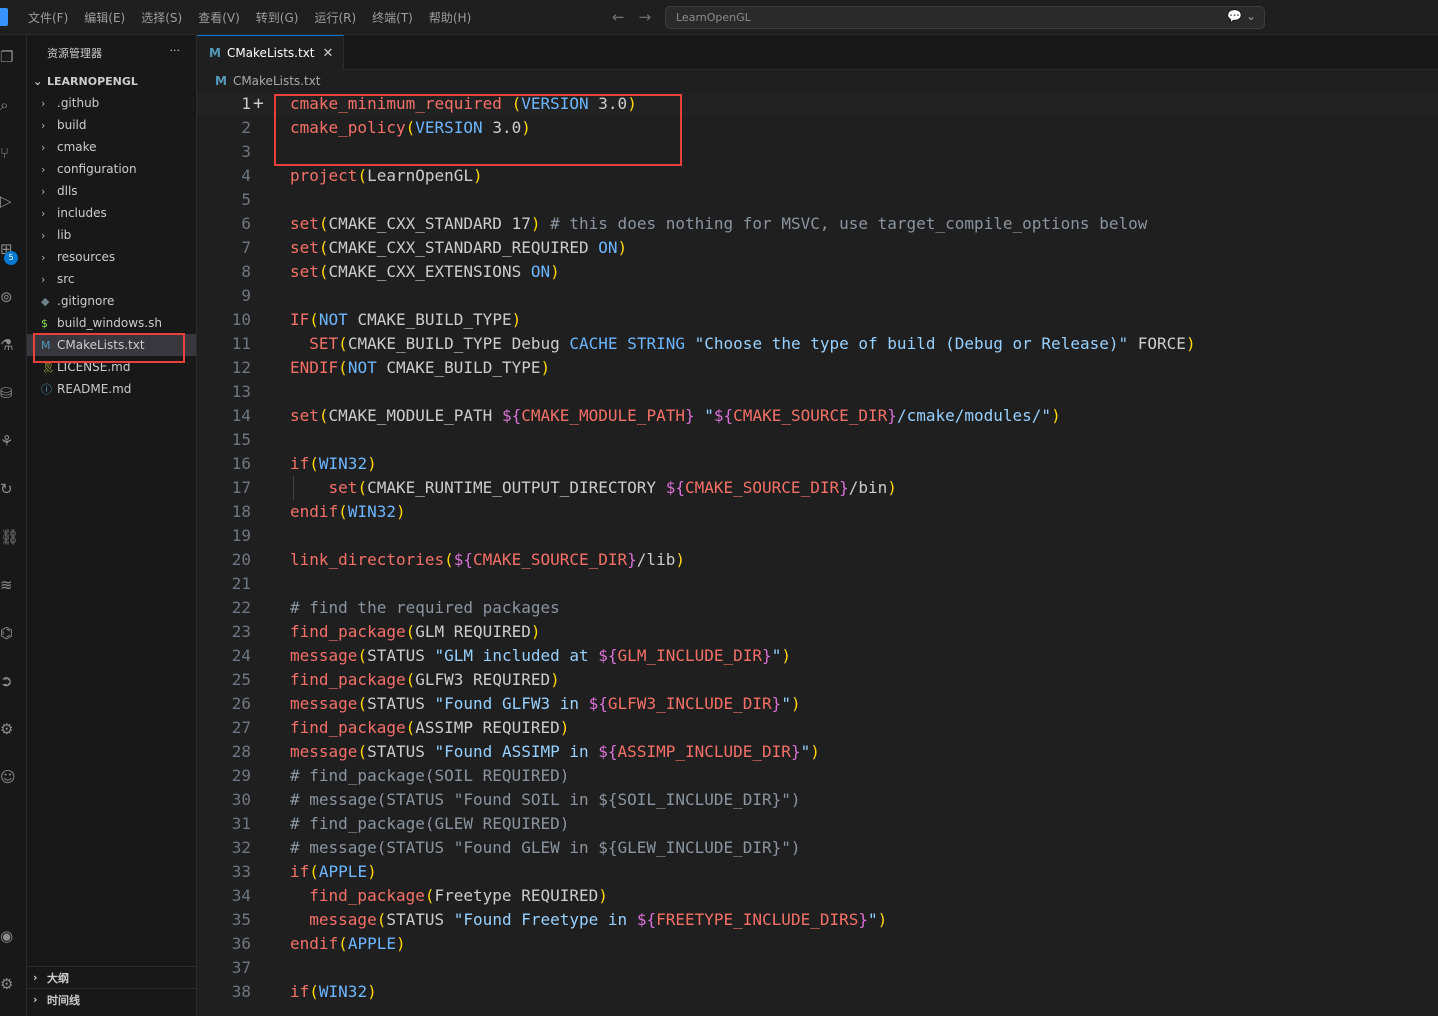 Image resolution: width=1438 pixels, height=1016 pixels. I want to click on manage-gear-icon: ⚙, so click(8, 984).